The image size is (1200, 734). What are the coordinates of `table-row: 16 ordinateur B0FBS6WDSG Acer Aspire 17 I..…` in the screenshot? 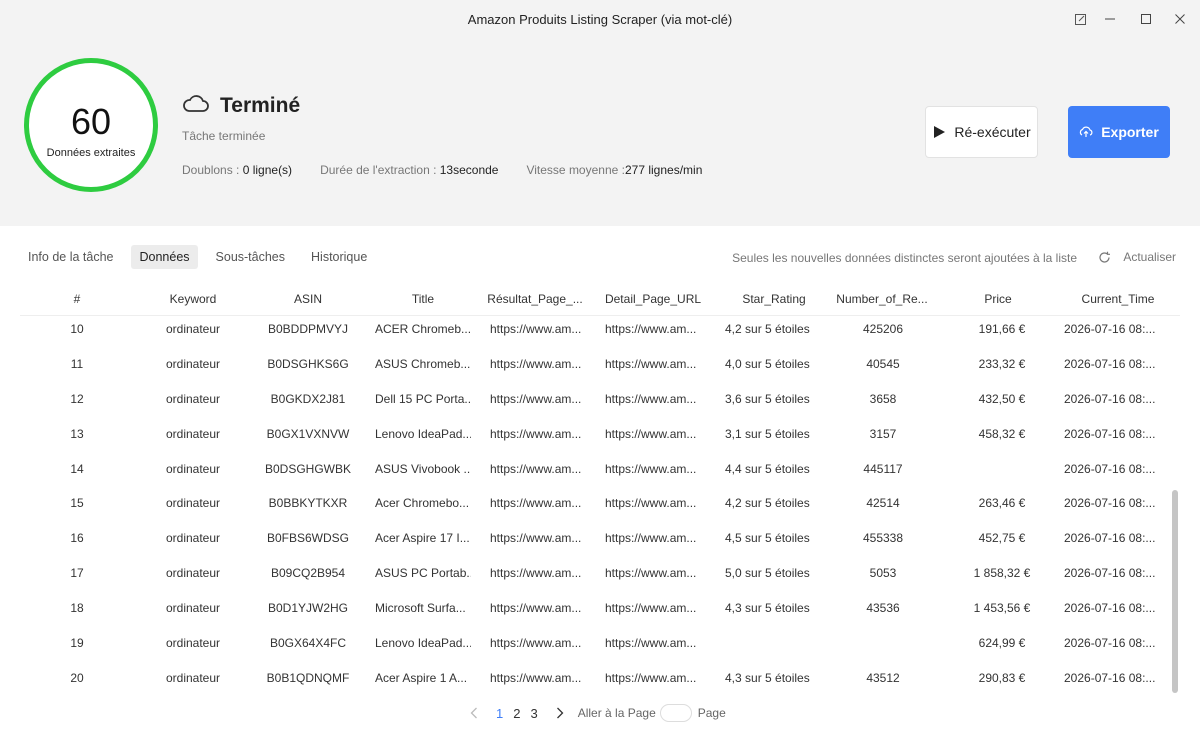 It's located at (594, 543).